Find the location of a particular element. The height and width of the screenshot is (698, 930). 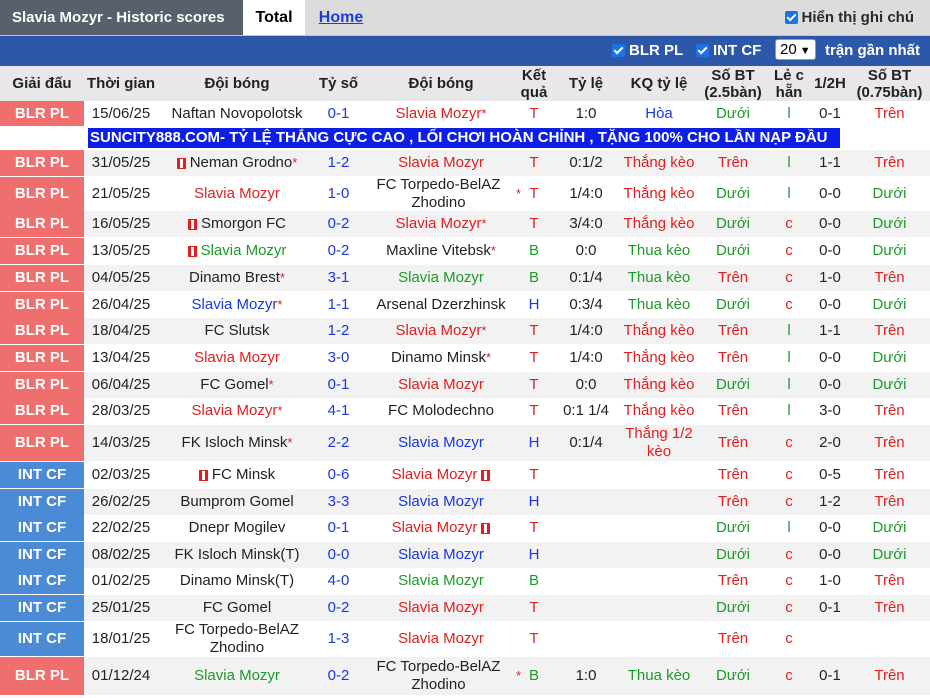

cell-oe: c is located at coordinates (789, 608).